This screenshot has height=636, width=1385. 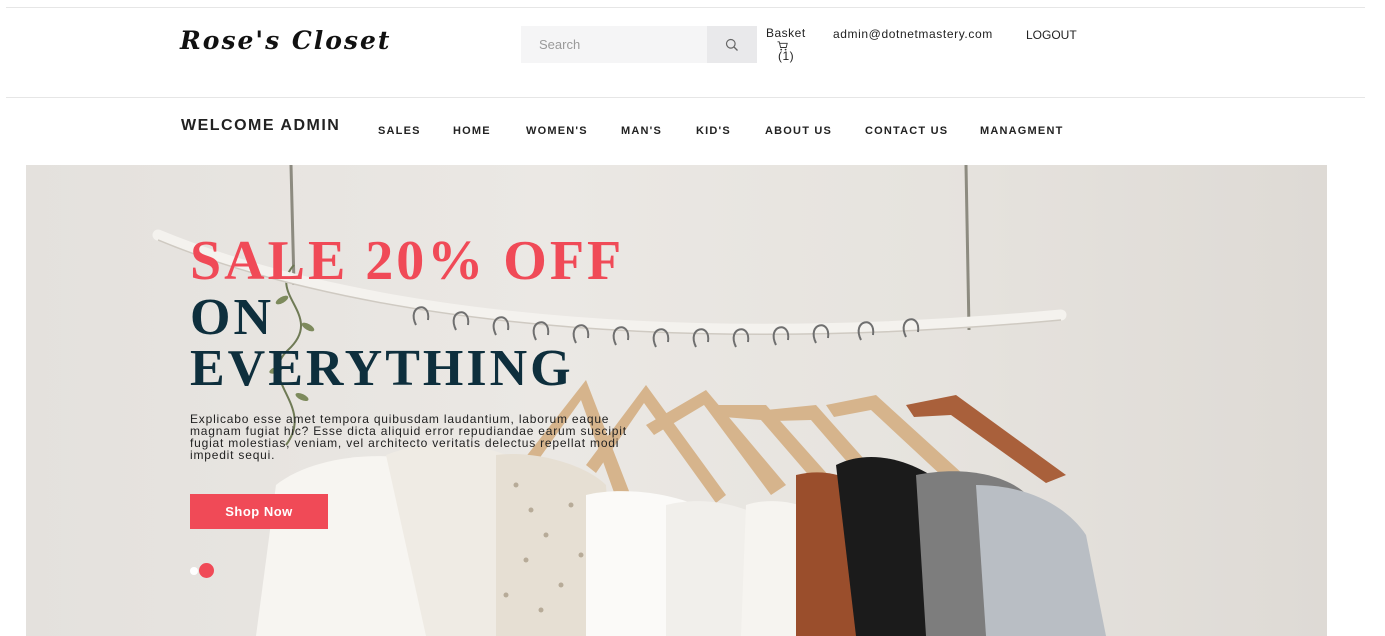 I want to click on nav-item-managment: MANAGMENT, so click(x=1022, y=131).